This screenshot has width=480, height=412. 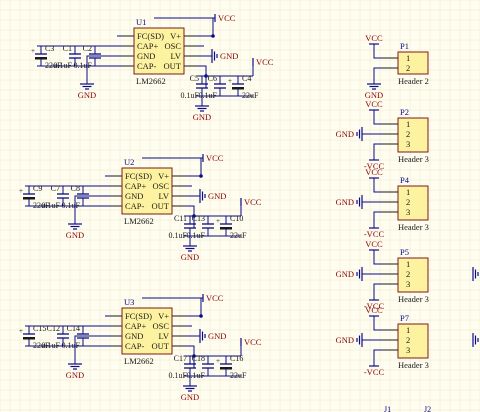 What do you see at coordinates (67, 48) in the screenshot?
I see `cap-designator: C1` at bounding box center [67, 48].